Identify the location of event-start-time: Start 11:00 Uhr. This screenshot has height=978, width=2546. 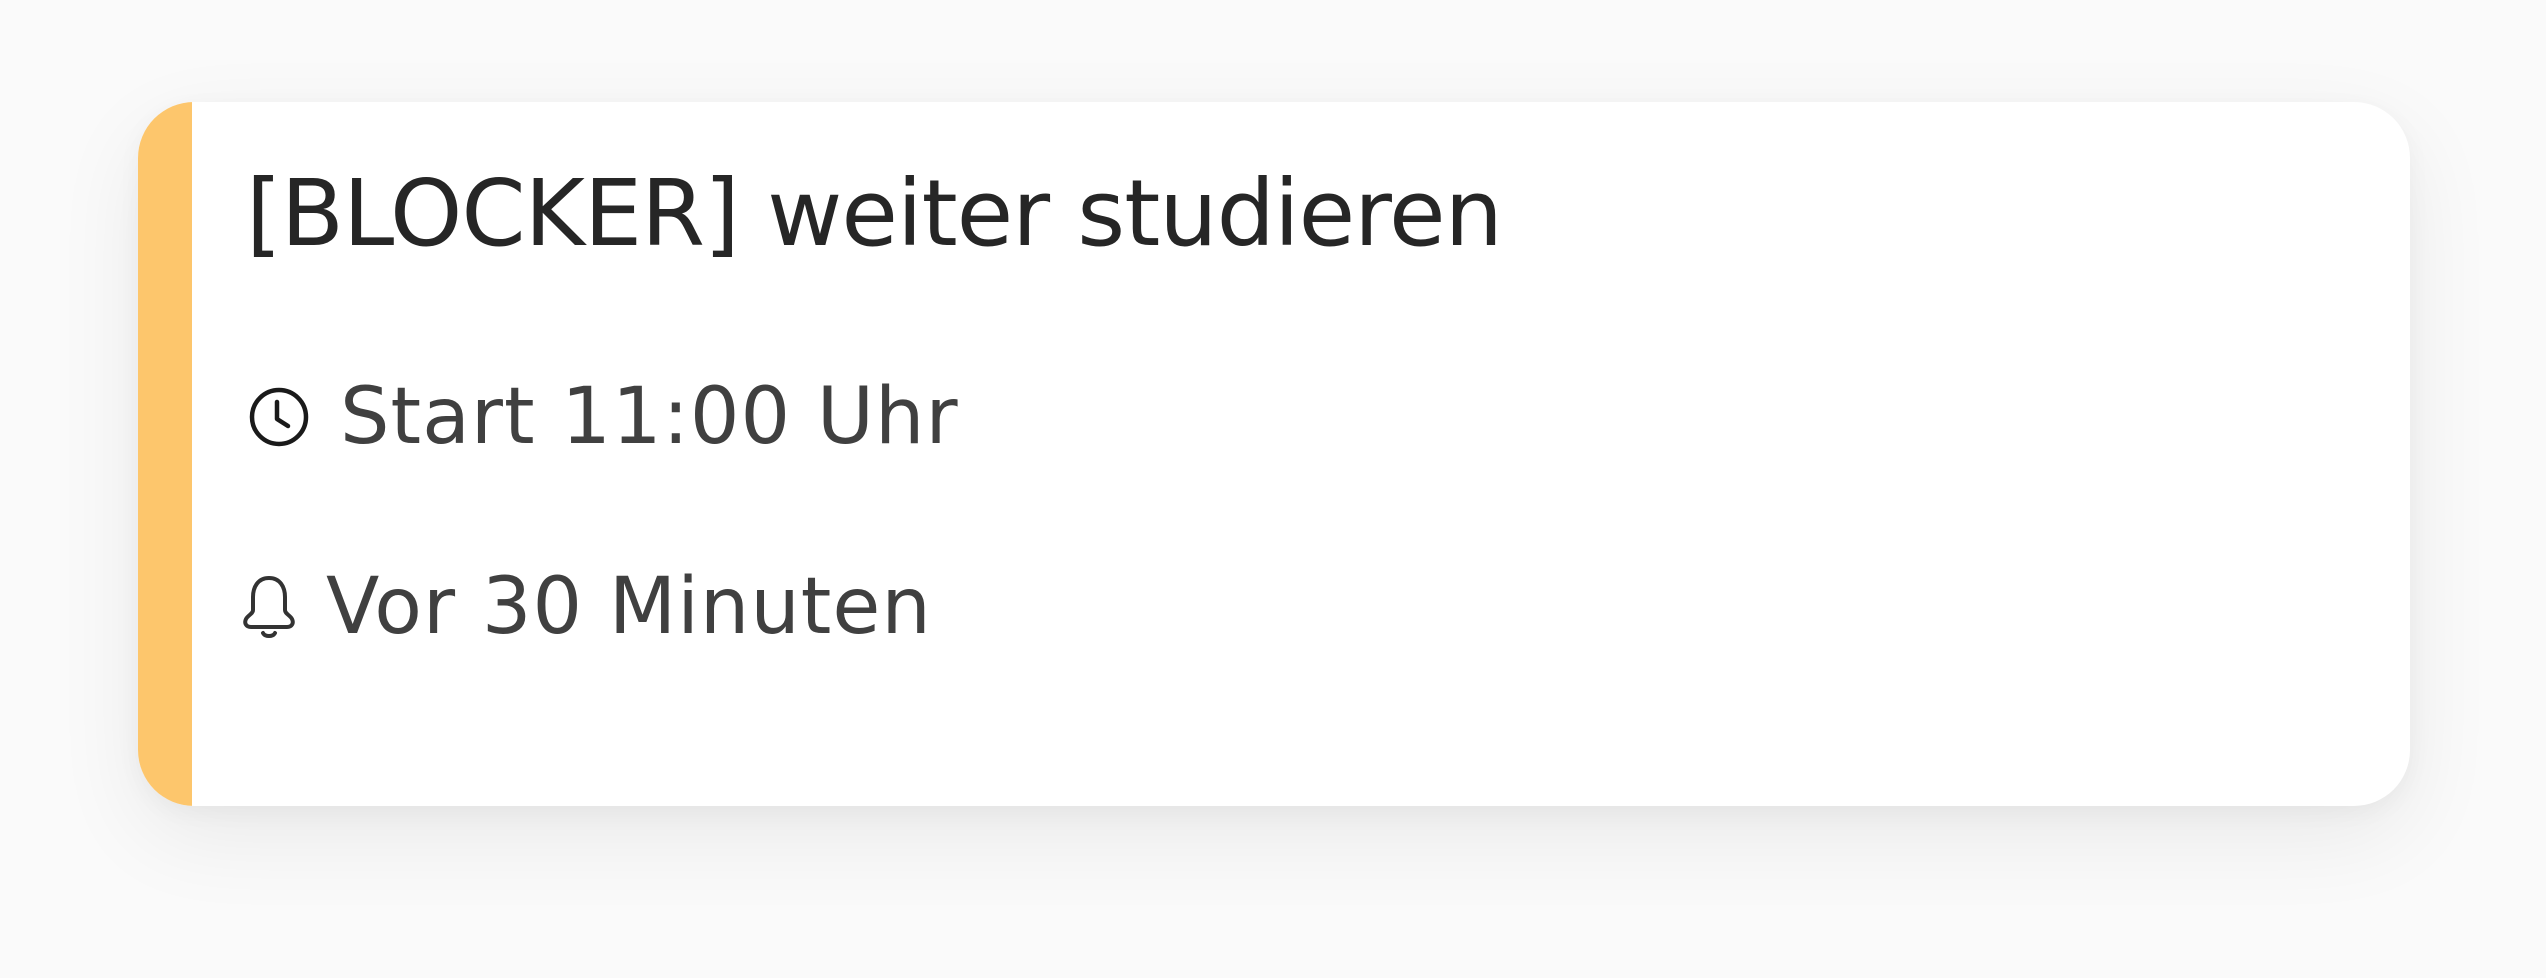
(649, 417).